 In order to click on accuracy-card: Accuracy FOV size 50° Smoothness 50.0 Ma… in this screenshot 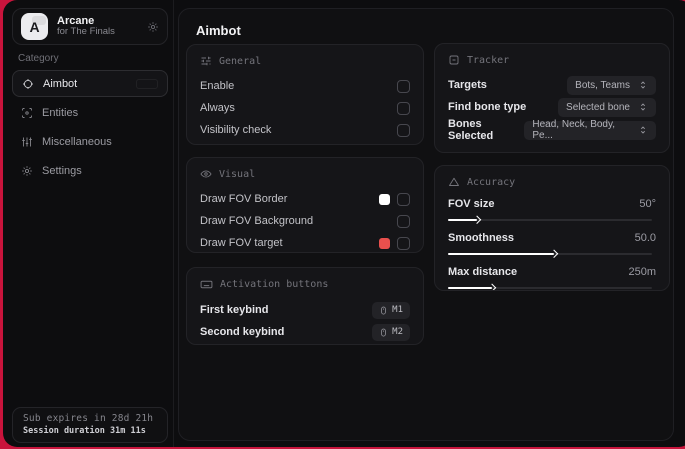, I will do `click(552, 228)`.